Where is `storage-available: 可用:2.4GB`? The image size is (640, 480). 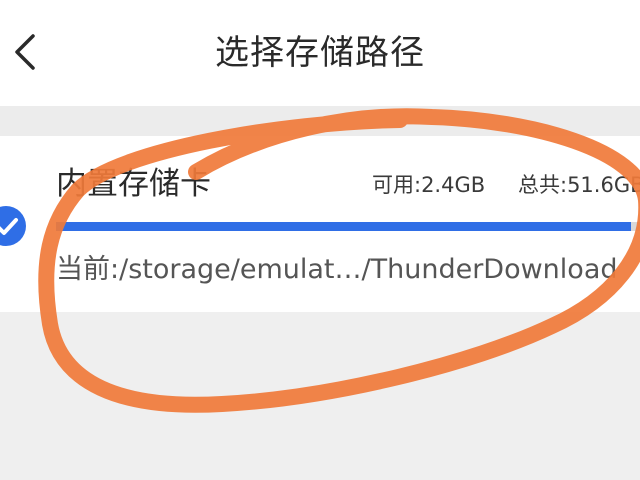
storage-available: 可用:2.4GB is located at coordinates (429, 185).